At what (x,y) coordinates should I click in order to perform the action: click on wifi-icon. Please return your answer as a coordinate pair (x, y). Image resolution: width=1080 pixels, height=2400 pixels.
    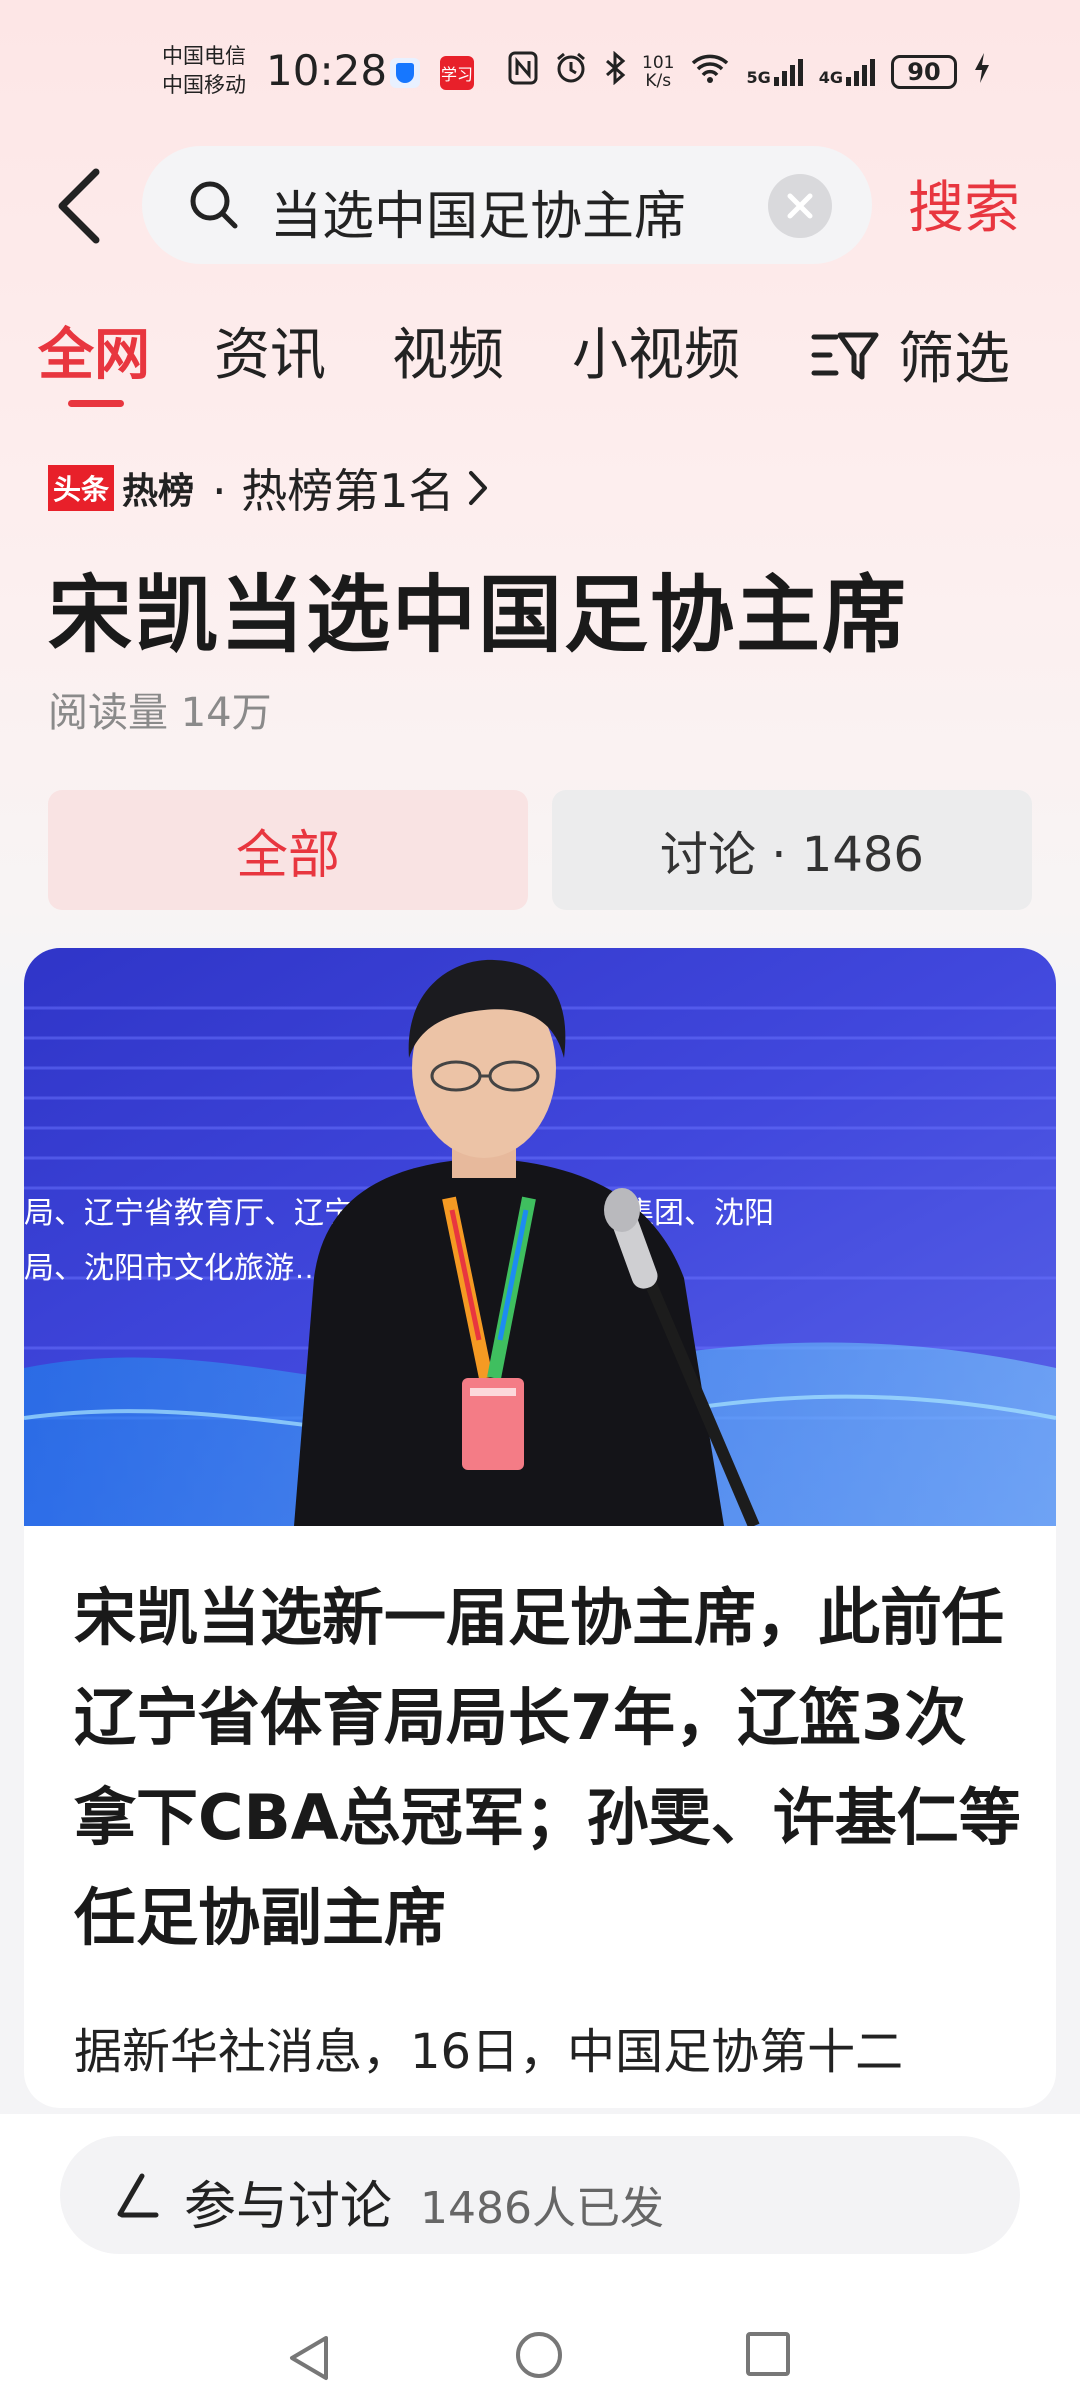
    Looking at the image, I should click on (710, 72).